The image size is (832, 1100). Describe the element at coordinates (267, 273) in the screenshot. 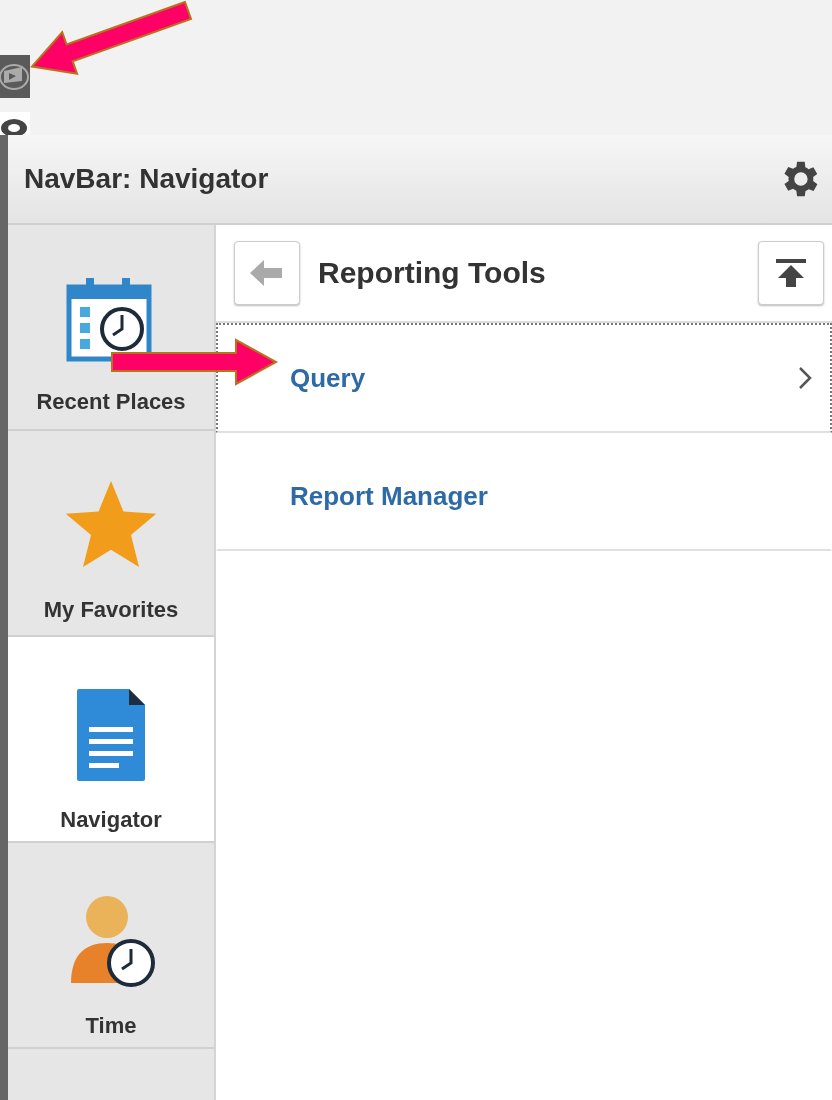

I see `arrow-left-icon` at that location.